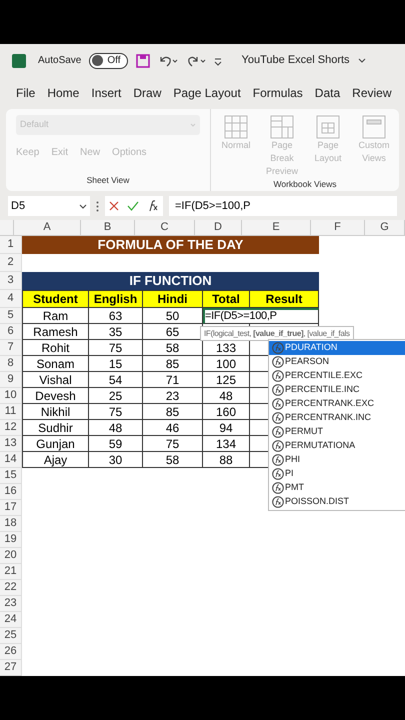 This screenshot has height=720, width=405. Describe the element at coordinates (11, 380) in the screenshot. I see `row-number: 9` at that location.